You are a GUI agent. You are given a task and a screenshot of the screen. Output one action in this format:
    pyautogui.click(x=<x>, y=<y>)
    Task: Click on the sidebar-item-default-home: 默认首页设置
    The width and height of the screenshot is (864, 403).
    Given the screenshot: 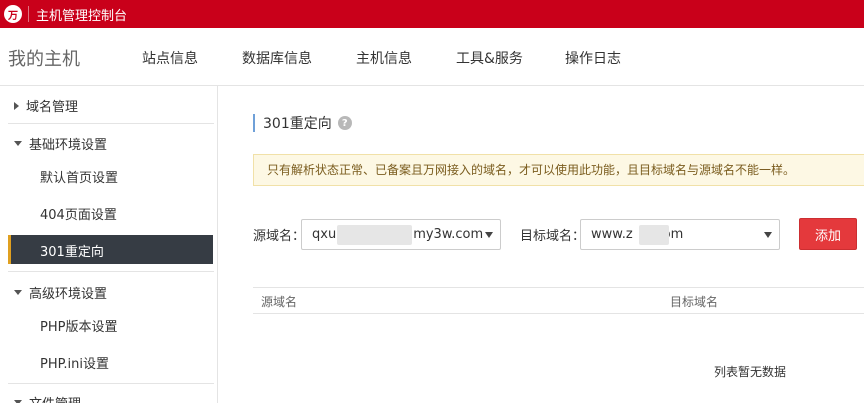 What is the action you would take?
    pyautogui.click(x=79, y=176)
    